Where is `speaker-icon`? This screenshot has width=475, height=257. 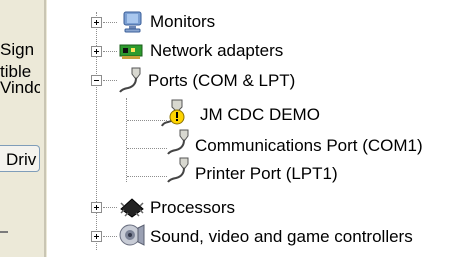 speaker-icon is located at coordinates (132, 237).